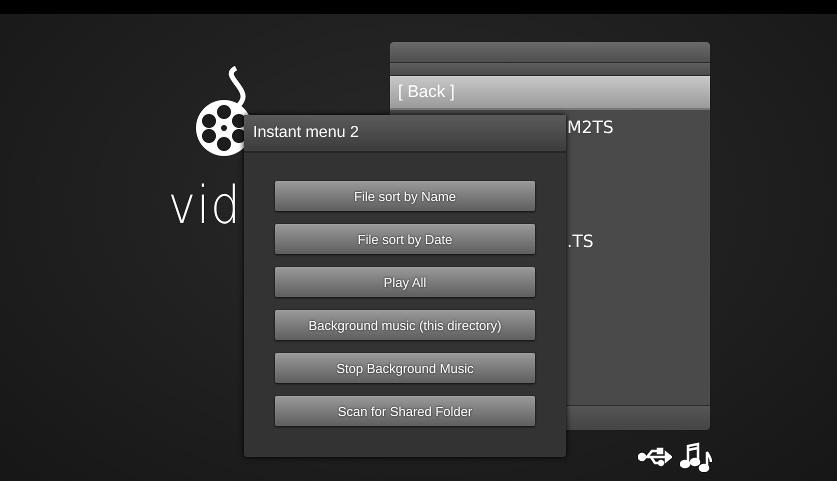 This screenshot has height=481, width=837. I want to click on file-list-item: .TS, so click(638, 242).